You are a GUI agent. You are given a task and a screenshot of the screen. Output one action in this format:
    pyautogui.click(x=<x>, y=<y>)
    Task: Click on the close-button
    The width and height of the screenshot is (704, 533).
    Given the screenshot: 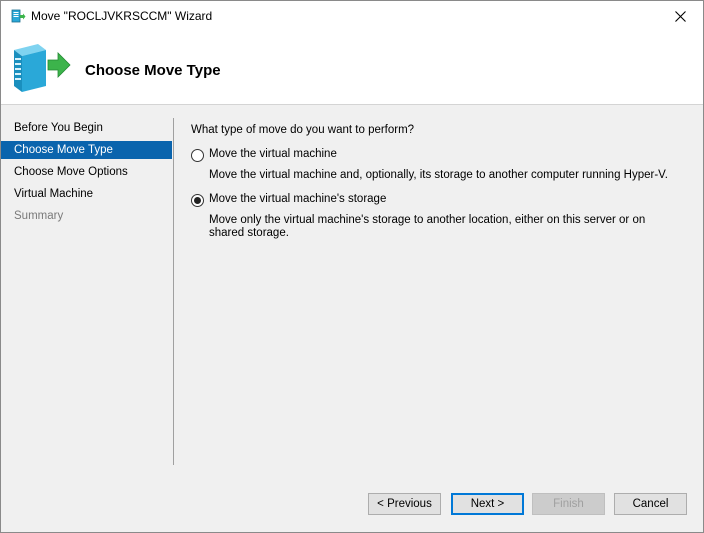 What is the action you would take?
    pyautogui.click(x=680, y=16)
    